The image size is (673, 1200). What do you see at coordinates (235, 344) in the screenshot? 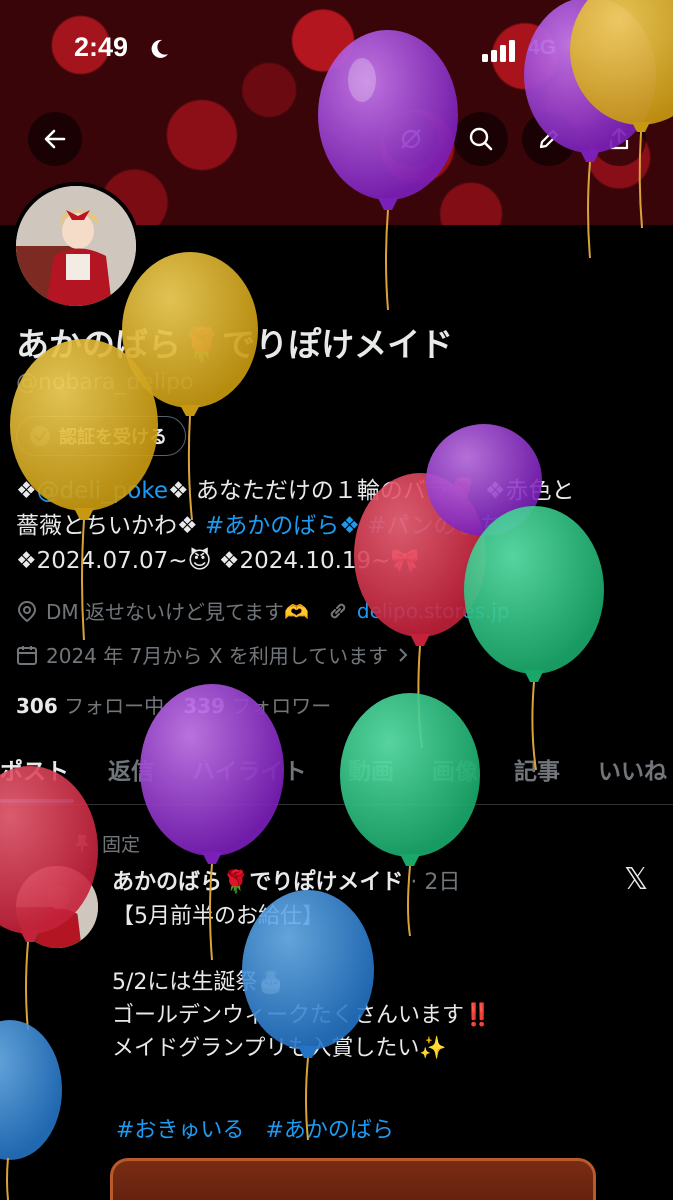
I see `display-name: あかのばら🌹でりぽけメイド` at bounding box center [235, 344].